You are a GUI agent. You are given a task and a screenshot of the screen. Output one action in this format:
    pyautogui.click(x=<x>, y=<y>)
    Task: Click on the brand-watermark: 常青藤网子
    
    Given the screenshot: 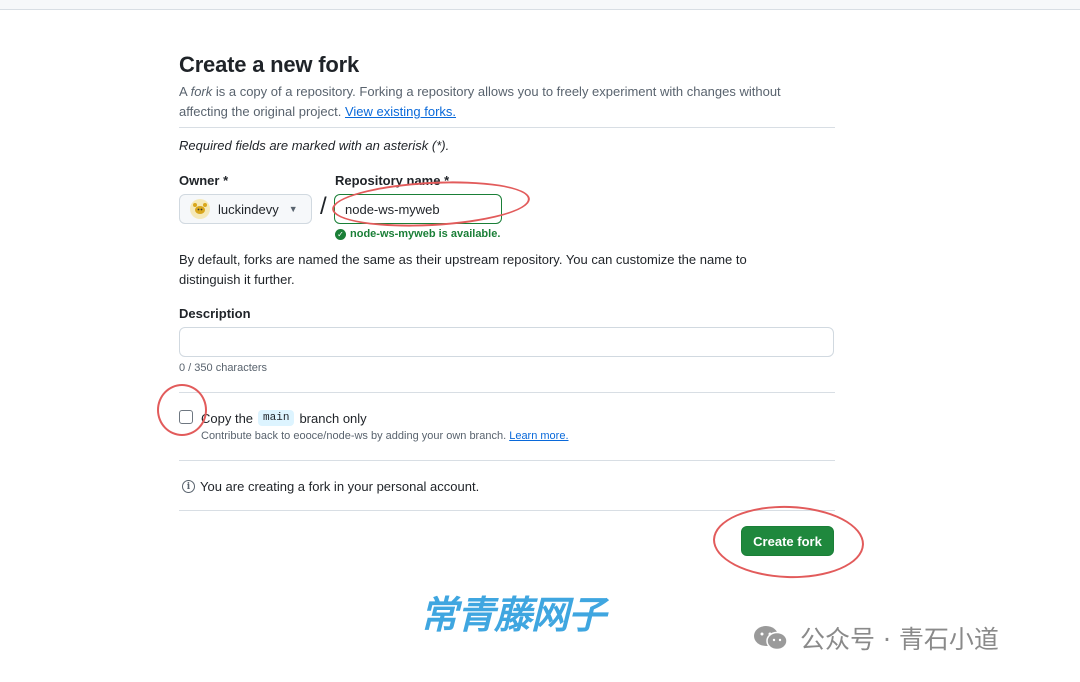 What is the action you would take?
    pyautogui.click(x=513, y=615)
    